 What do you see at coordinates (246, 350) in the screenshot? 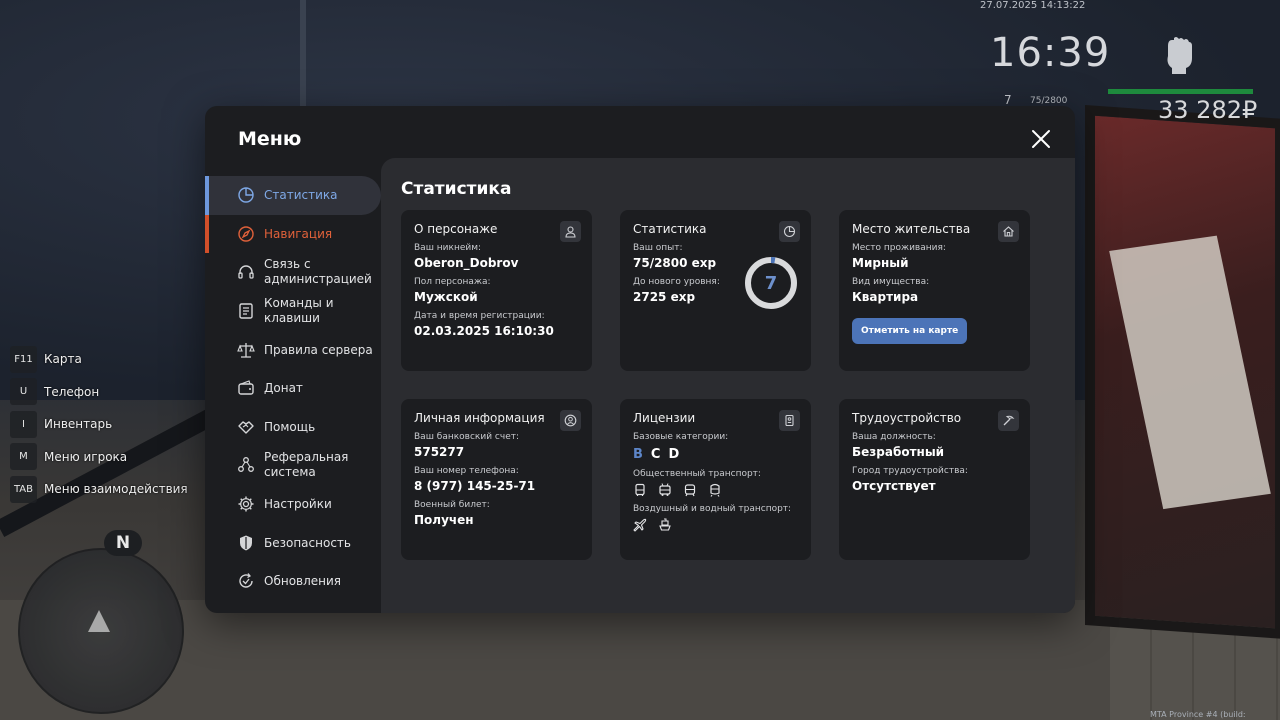
I see `scales-icon` at bounding box center [246, 350].